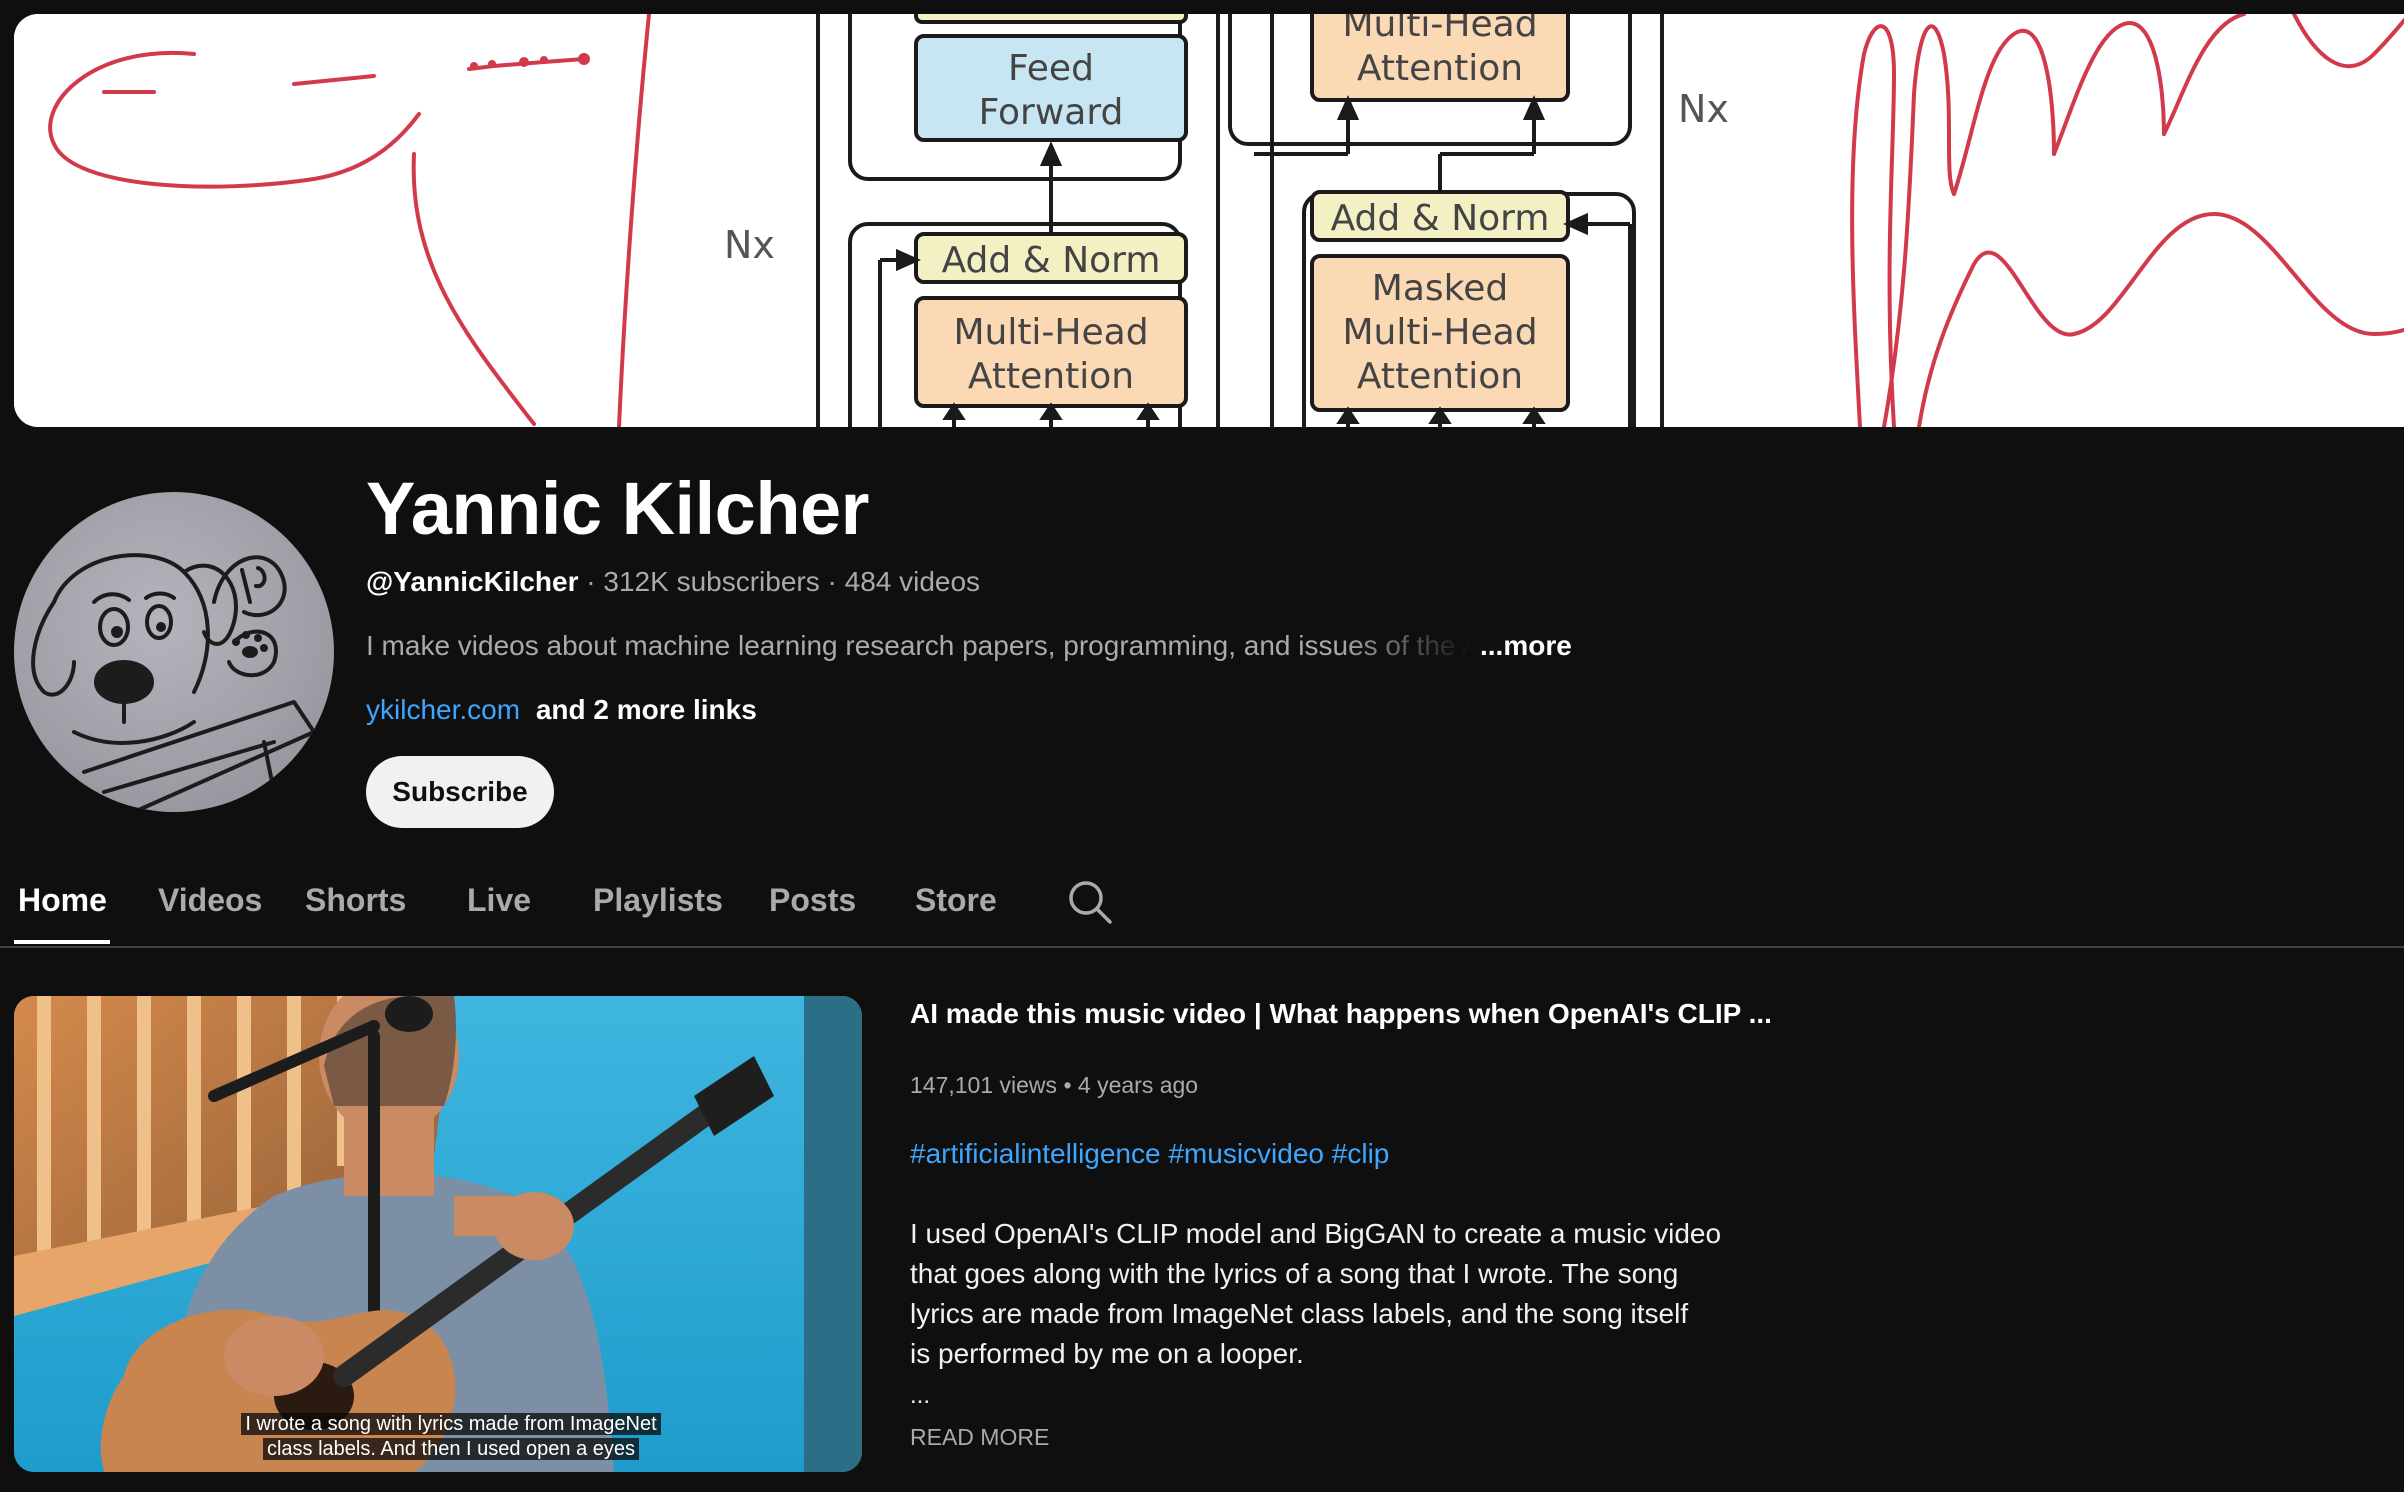 This screenshot has height=1492, width=2404. What do you see at coordinates (173, 682) in the screenshot?
I see `avatar-dog-drawing` at bounding box center [173, 682].